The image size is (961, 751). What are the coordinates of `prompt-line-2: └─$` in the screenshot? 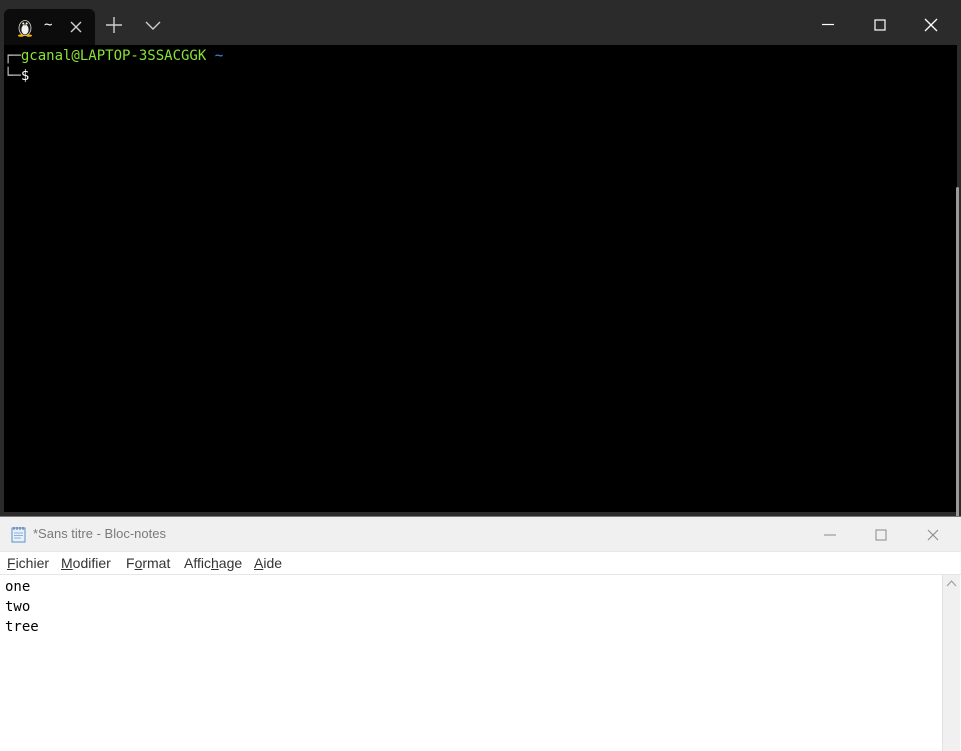 It's located at (16, 76).